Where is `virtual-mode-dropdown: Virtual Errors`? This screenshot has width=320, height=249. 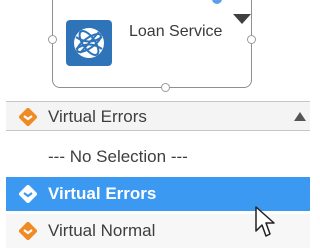
virtual-mode-dropdown: Virtual Errors is located at coordinates (158, 116).